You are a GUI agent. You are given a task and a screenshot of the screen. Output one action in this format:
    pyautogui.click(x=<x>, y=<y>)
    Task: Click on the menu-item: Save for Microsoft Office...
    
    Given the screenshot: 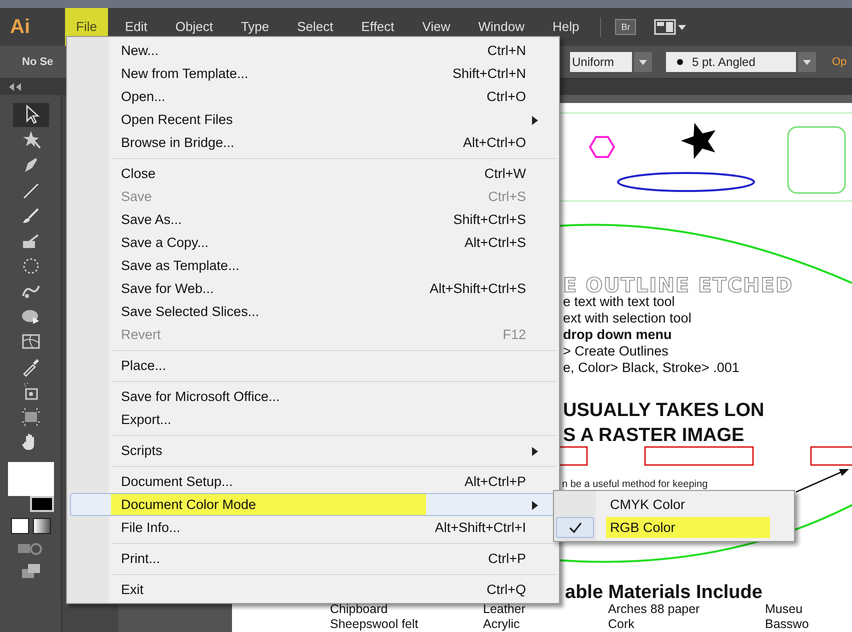 What is the action you would take?
    pyautogui.click(x=313, y=396)
    